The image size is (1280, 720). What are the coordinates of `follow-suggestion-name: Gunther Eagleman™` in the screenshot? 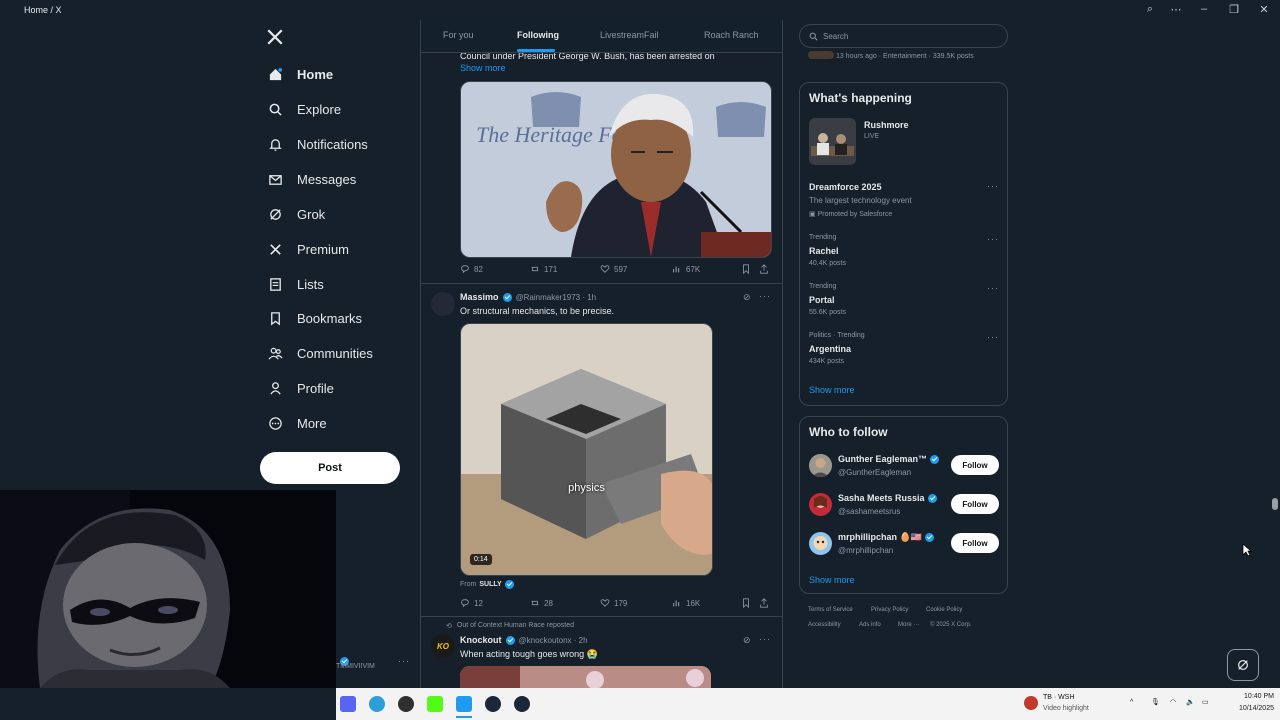 It's located at (889, 459).